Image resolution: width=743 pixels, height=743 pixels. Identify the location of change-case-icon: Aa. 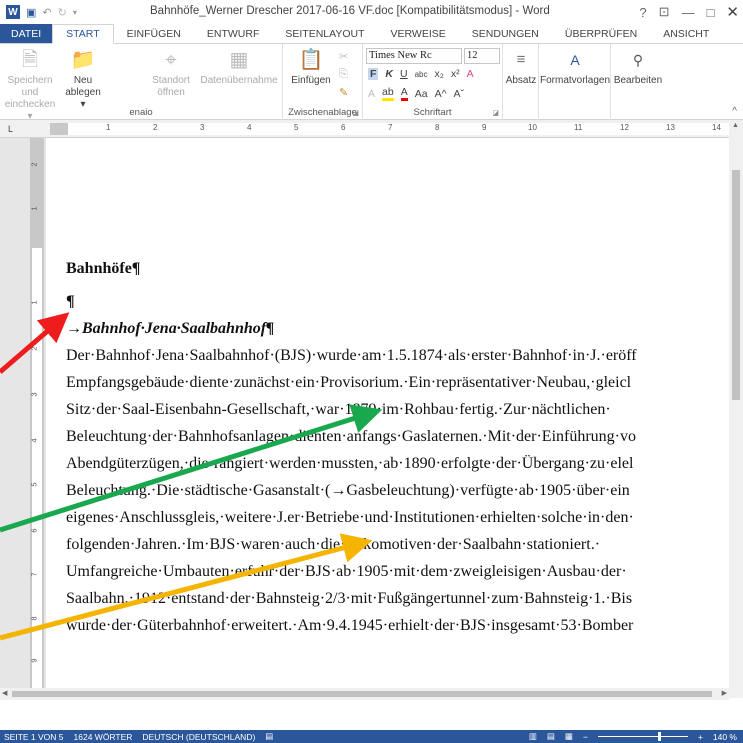
(421, 94).